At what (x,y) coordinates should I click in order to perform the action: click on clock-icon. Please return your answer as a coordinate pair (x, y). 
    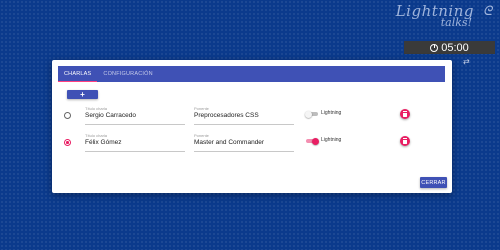
    Looking at the image, I should click on (434, 47).